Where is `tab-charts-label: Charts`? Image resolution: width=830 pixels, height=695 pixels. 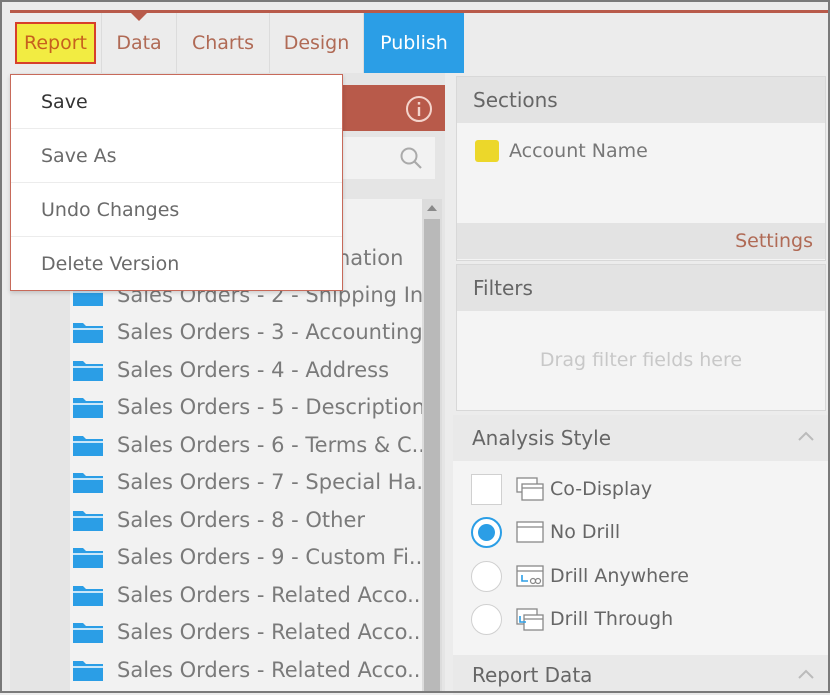
tab-charts-label: Charts is located at coordinates (223, 43).